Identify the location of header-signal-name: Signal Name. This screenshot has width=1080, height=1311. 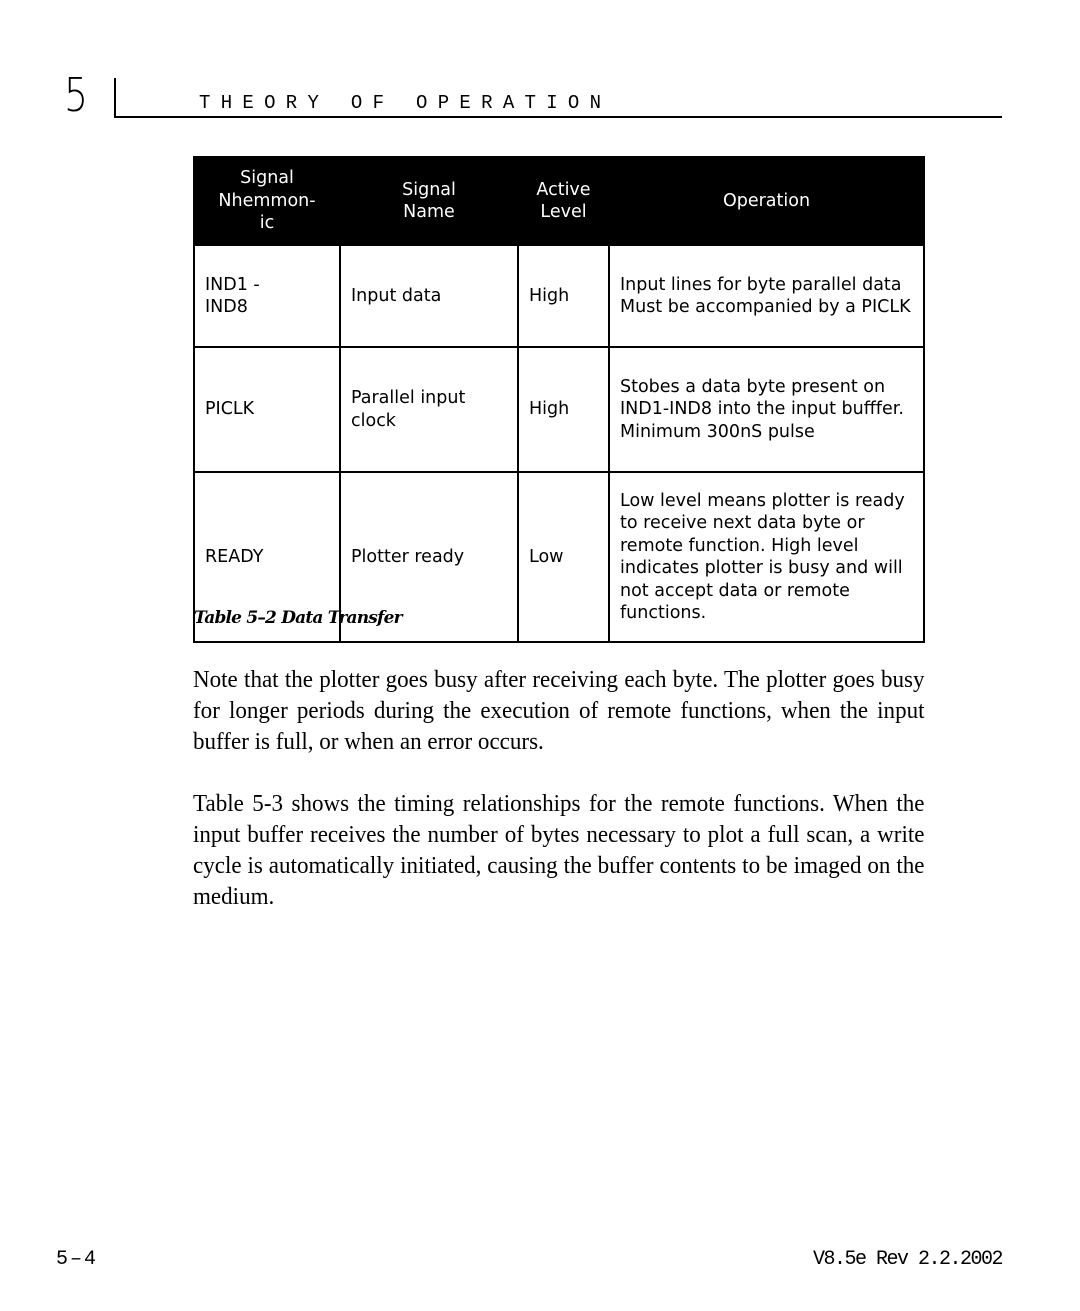
(429, 201).